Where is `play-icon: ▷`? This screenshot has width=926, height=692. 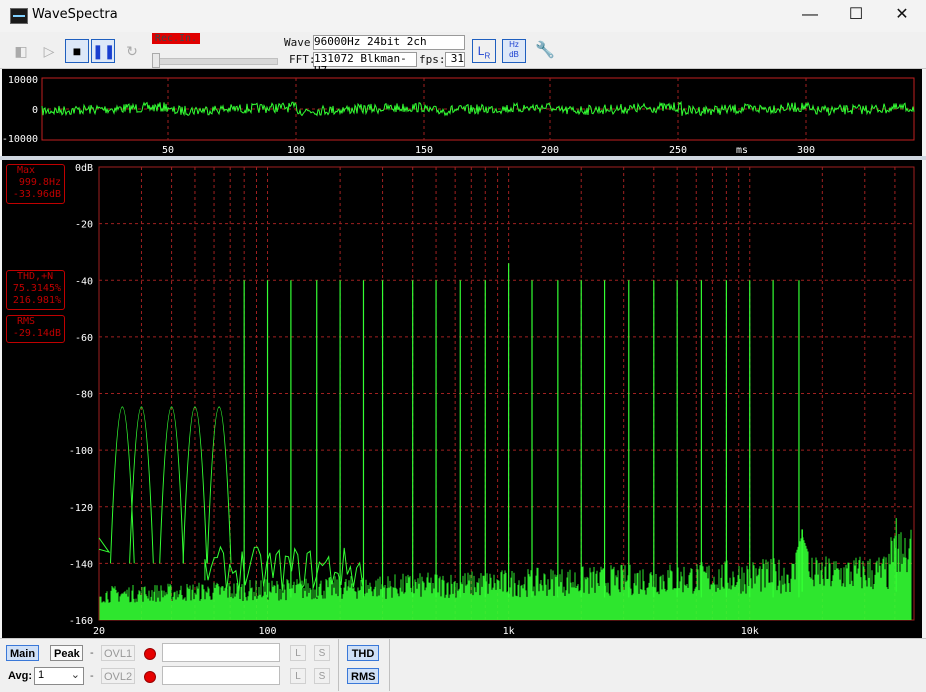 play-icon: ▷ is located at coordinates (49, 51).